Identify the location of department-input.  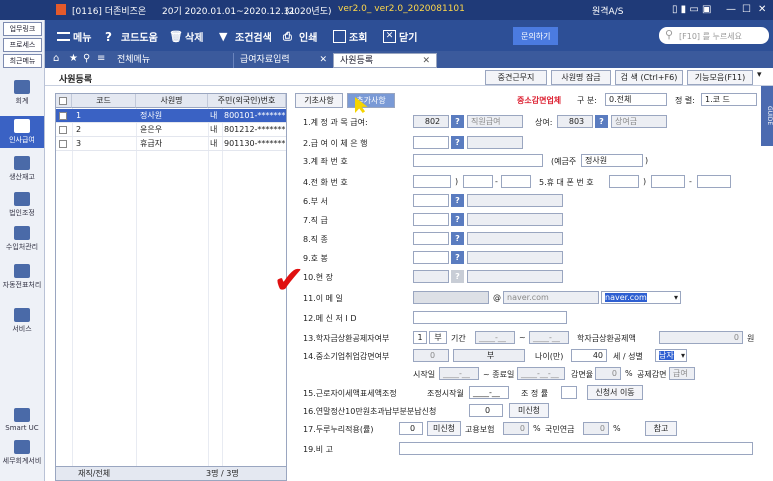
(431, 200).